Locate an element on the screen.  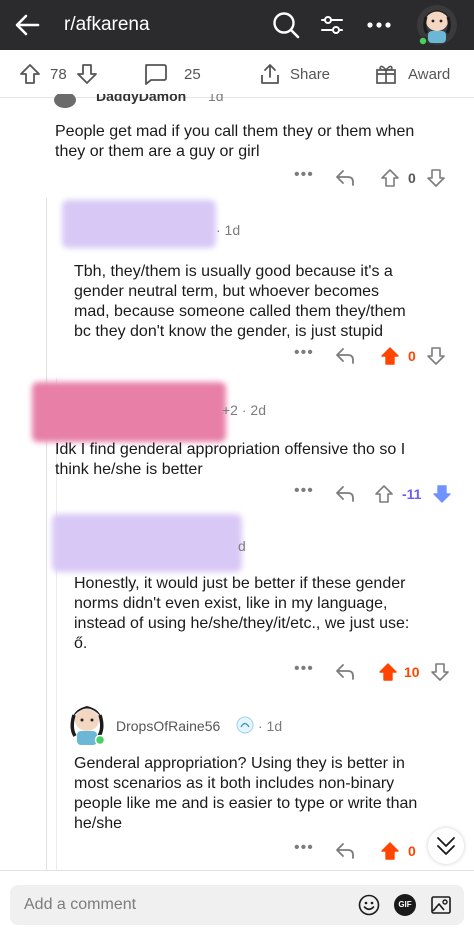
image-icon is located at coordinates (441, 905).